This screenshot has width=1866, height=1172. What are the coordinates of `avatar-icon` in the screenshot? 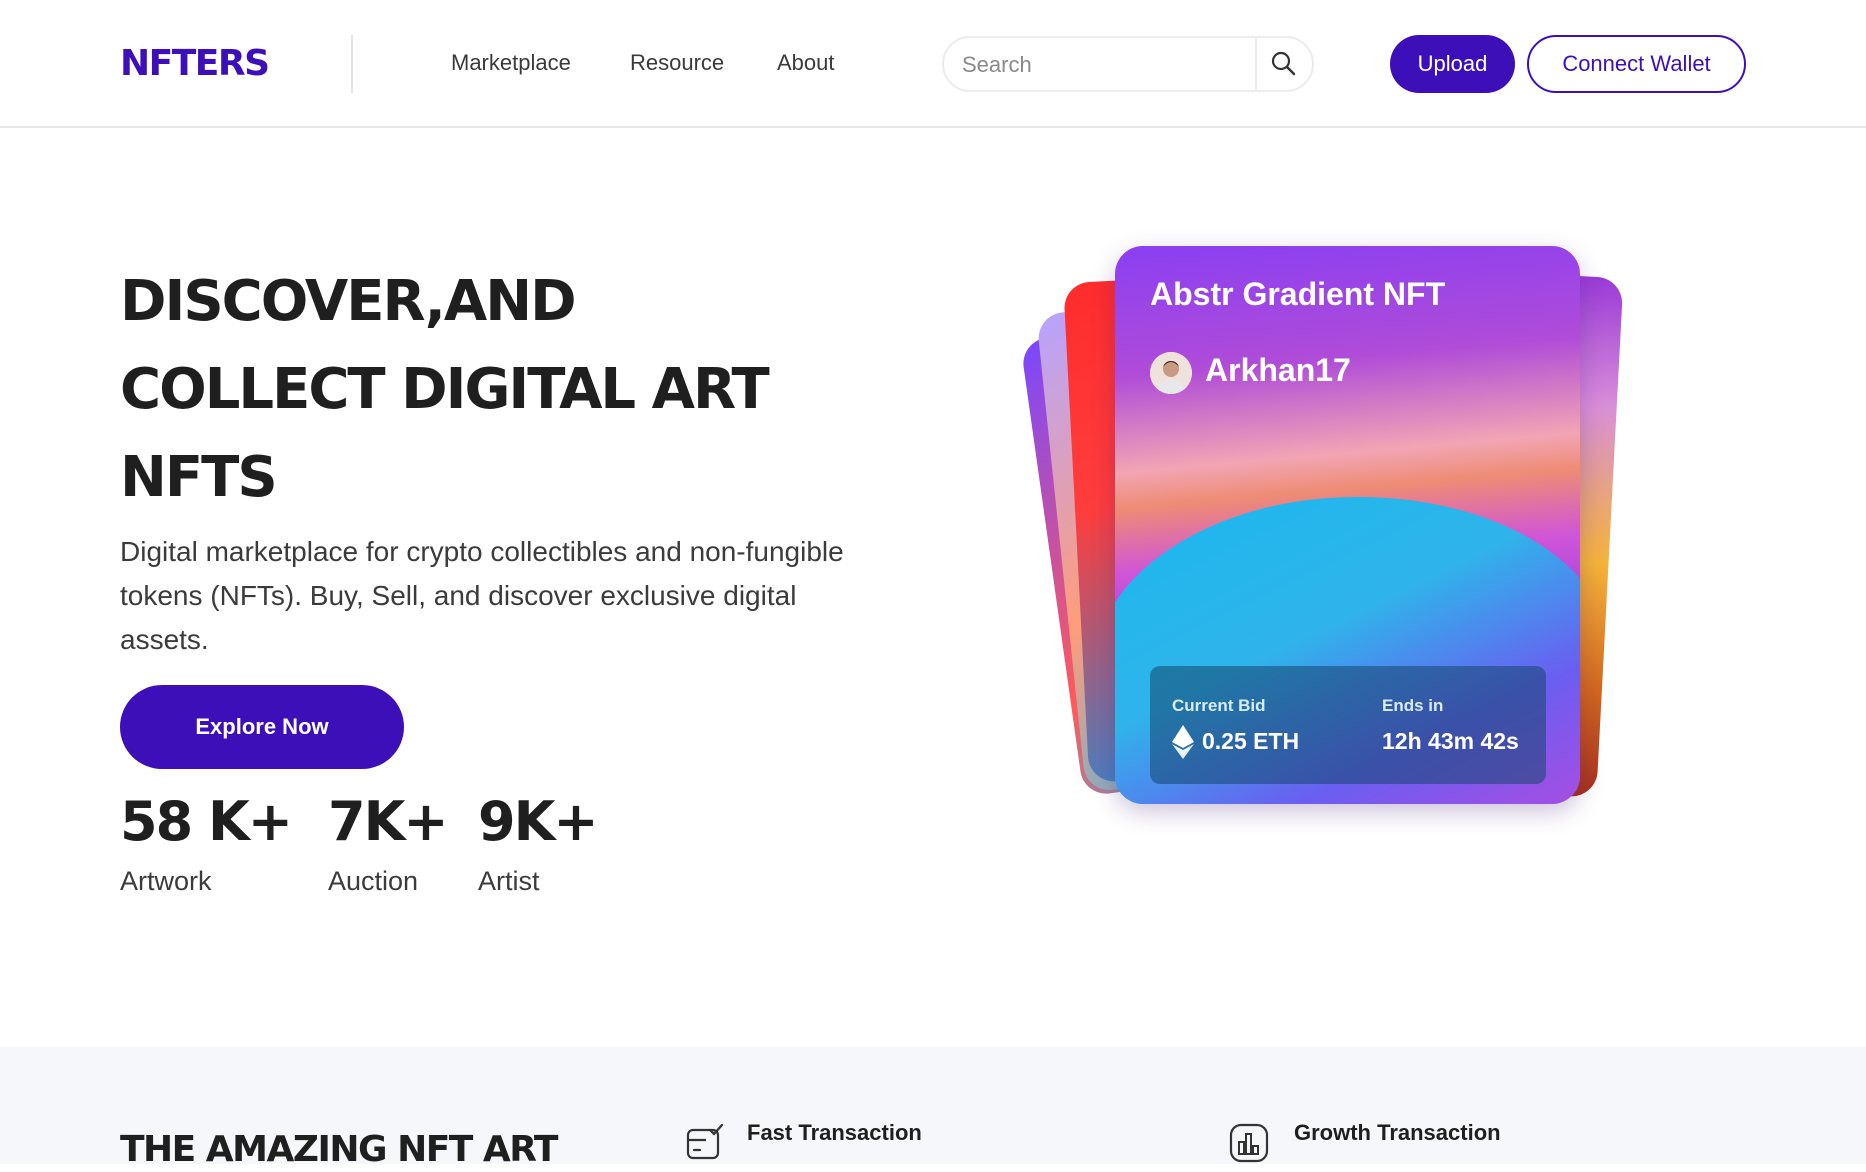 It's located at (1171, 373).